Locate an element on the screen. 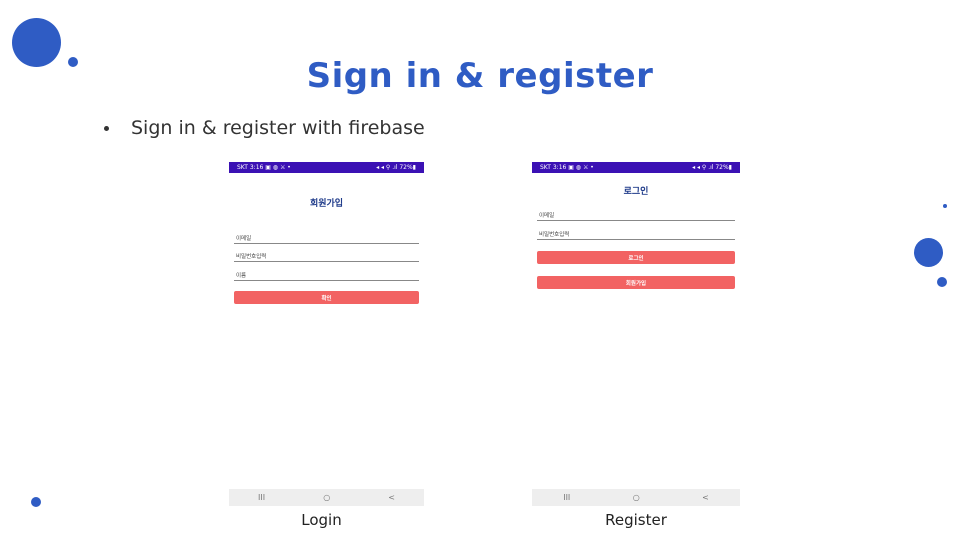  decor-circle-bottom-left is located at coordinates (36, 502).